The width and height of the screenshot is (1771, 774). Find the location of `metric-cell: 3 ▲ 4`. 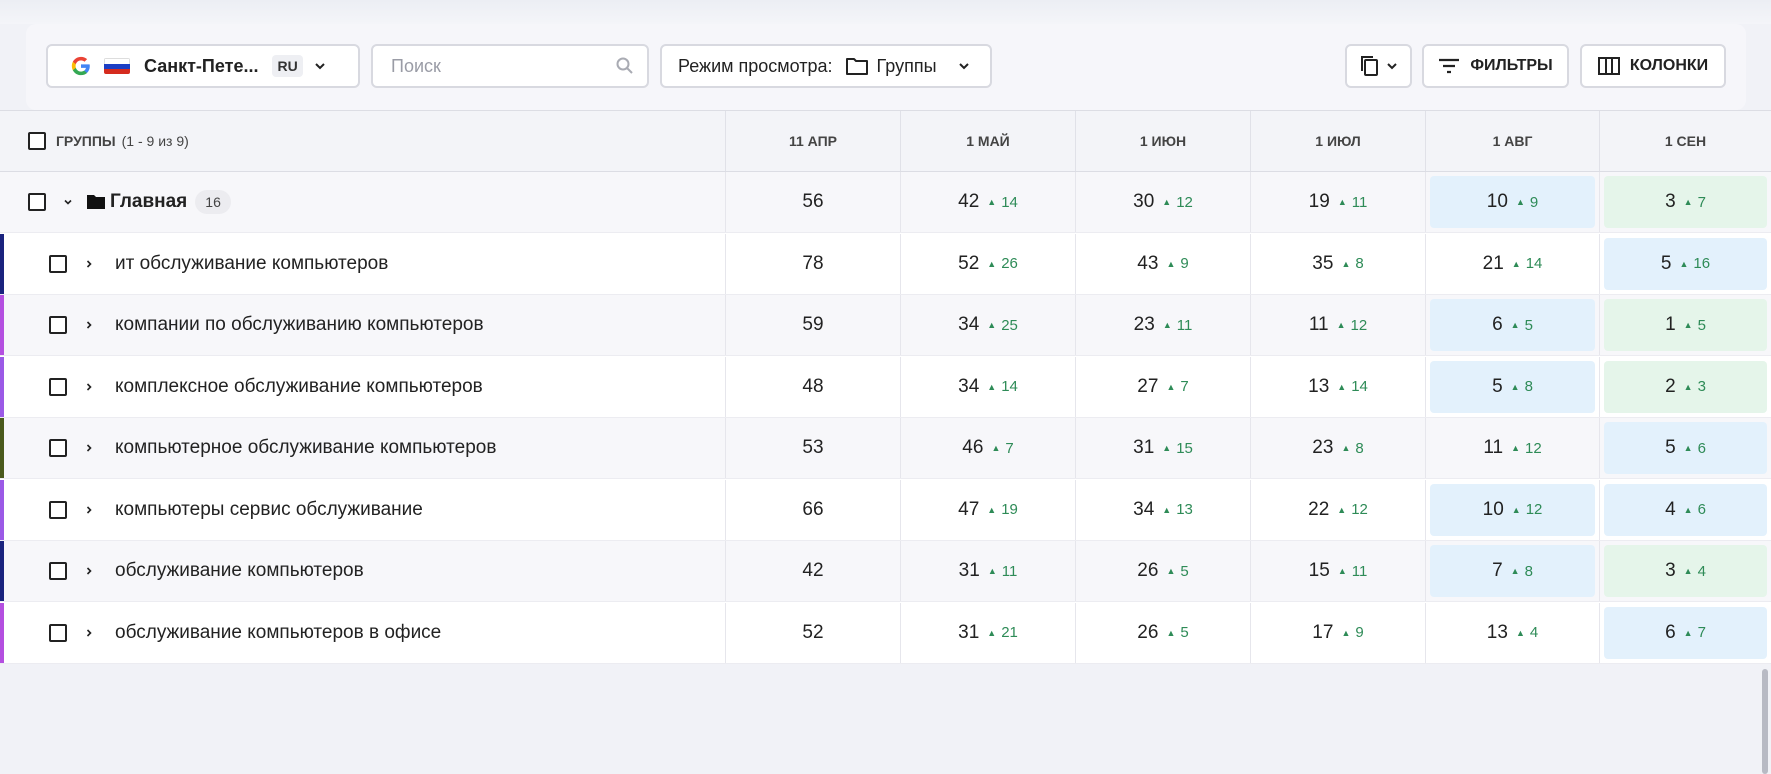

metric-cell: 3 ▲ 4 is located at coordinates (1685, 571).